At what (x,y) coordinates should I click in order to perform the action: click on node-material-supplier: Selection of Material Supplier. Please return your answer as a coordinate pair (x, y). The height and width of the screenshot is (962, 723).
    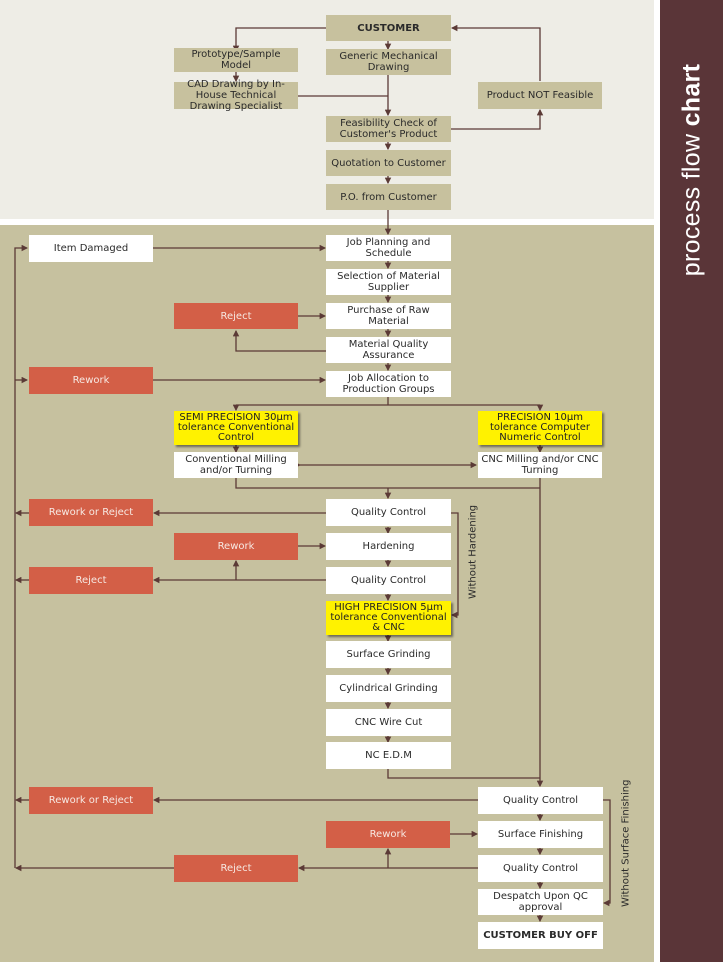
    Looking at the image, I should click on (388, 282).